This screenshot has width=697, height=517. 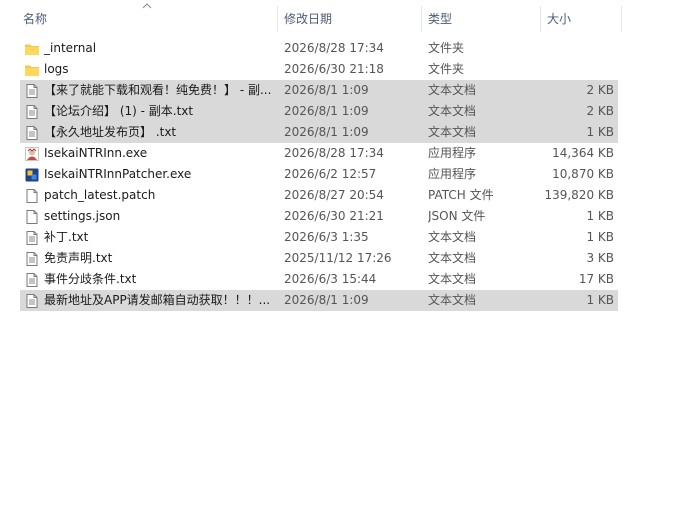 What do you see at coordinates (96, 153) in the screenshot?
I see `file-name: IsekaiNTRInn.exe` at bounding box center [96, 153].